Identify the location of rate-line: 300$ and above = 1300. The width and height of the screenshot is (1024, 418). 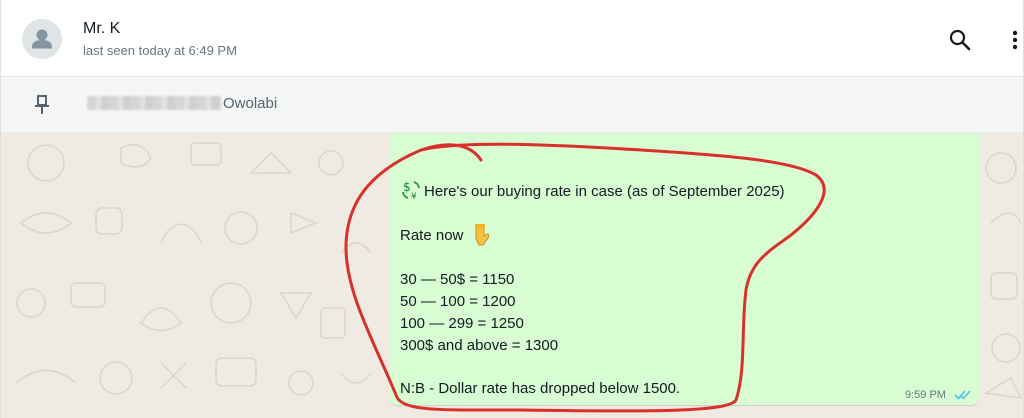
(479, 345).